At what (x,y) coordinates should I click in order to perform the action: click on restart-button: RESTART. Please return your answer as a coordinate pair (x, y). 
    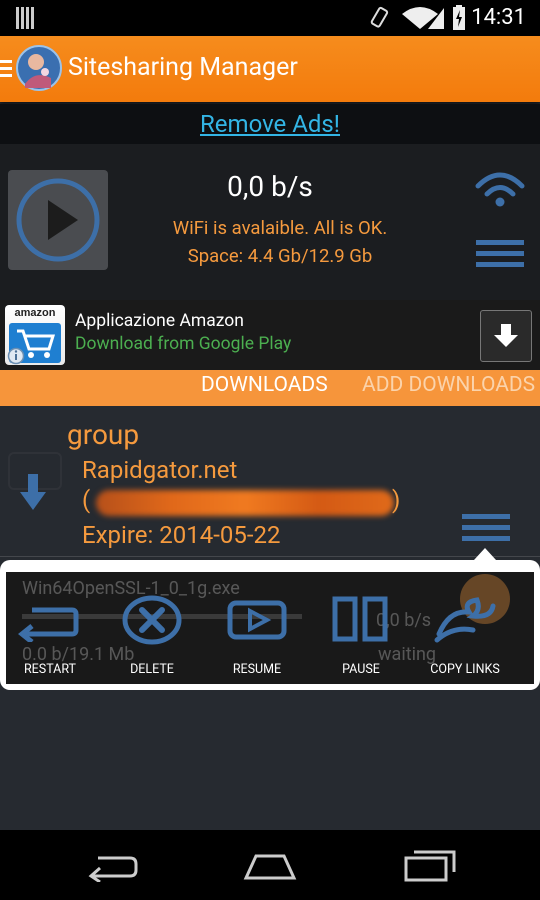
    Looking at the image, I should click on (50, 638).